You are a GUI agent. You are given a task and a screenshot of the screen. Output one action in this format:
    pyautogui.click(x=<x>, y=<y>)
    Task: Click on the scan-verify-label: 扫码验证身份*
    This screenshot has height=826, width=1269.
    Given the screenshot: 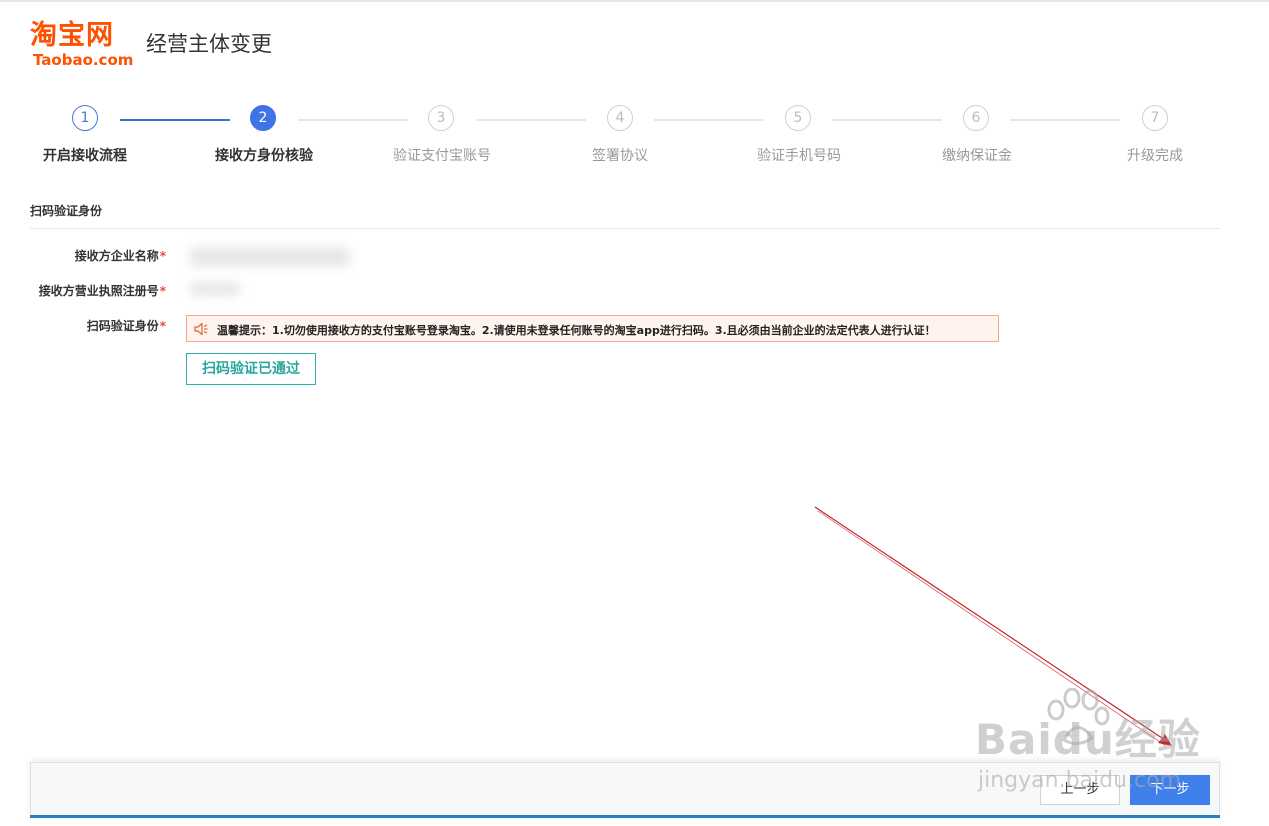 What is the action you would take?
    pyautogui.click(x=86, y=325)
    